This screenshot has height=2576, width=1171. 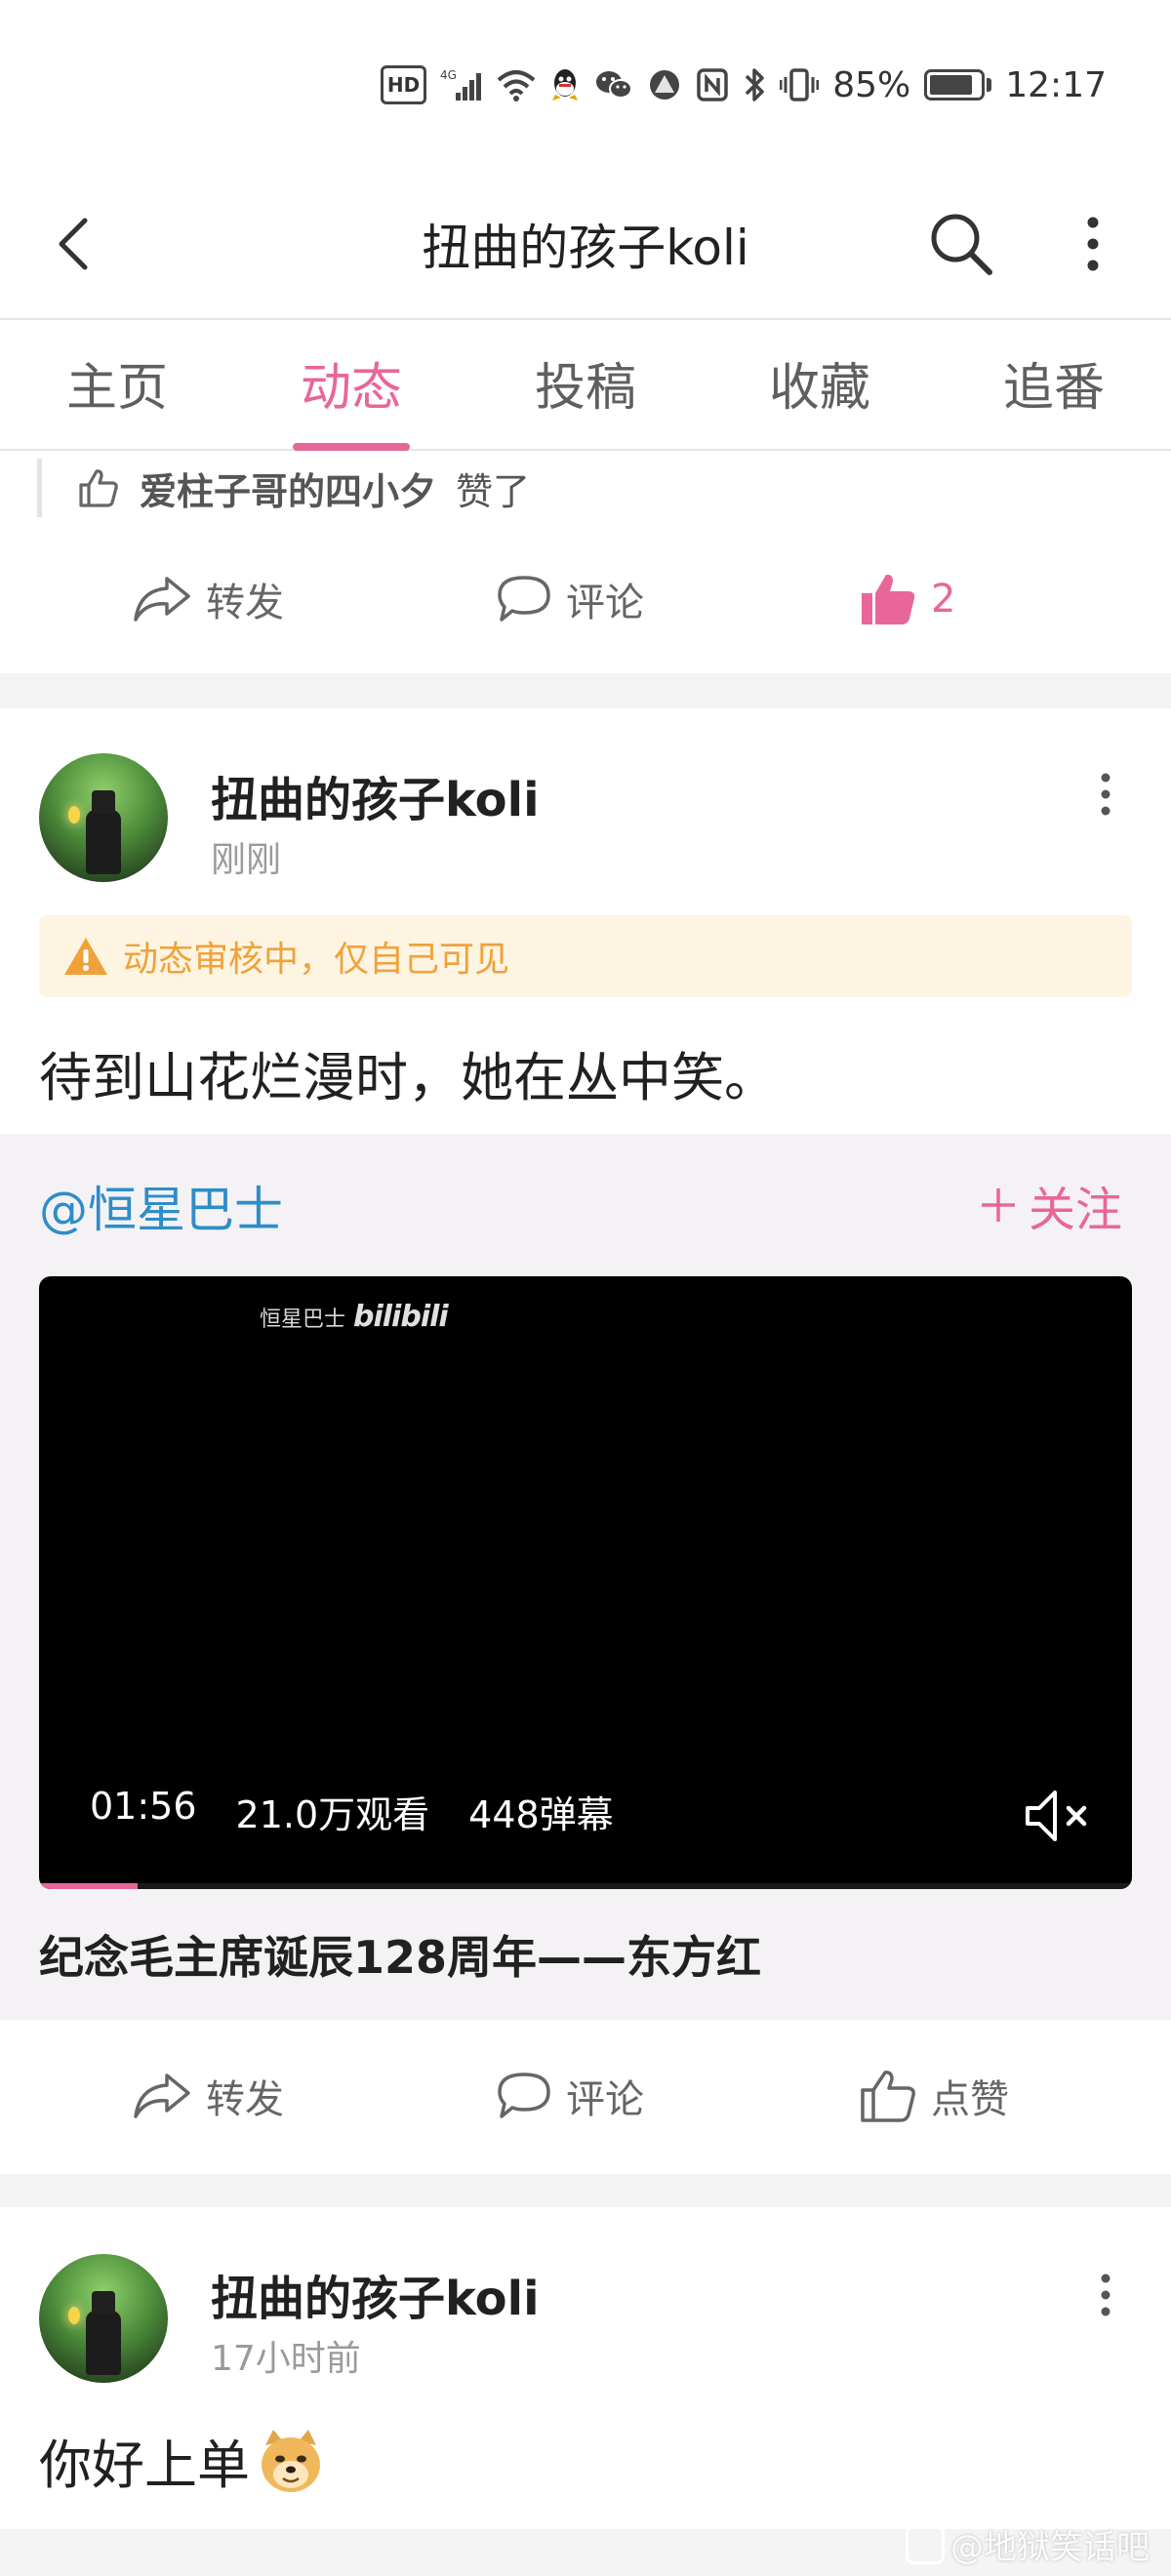 What do you see at coordinates (461, 84) in the screenshot?
I see `signal-icon: 4G` at bounding box center [461, 84].